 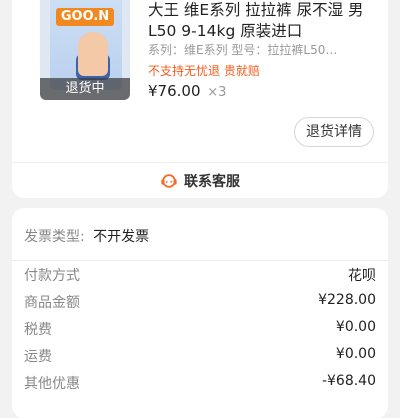 I want to click on tax-row: 税费 ¥0.00, so click(x=200, y=329).